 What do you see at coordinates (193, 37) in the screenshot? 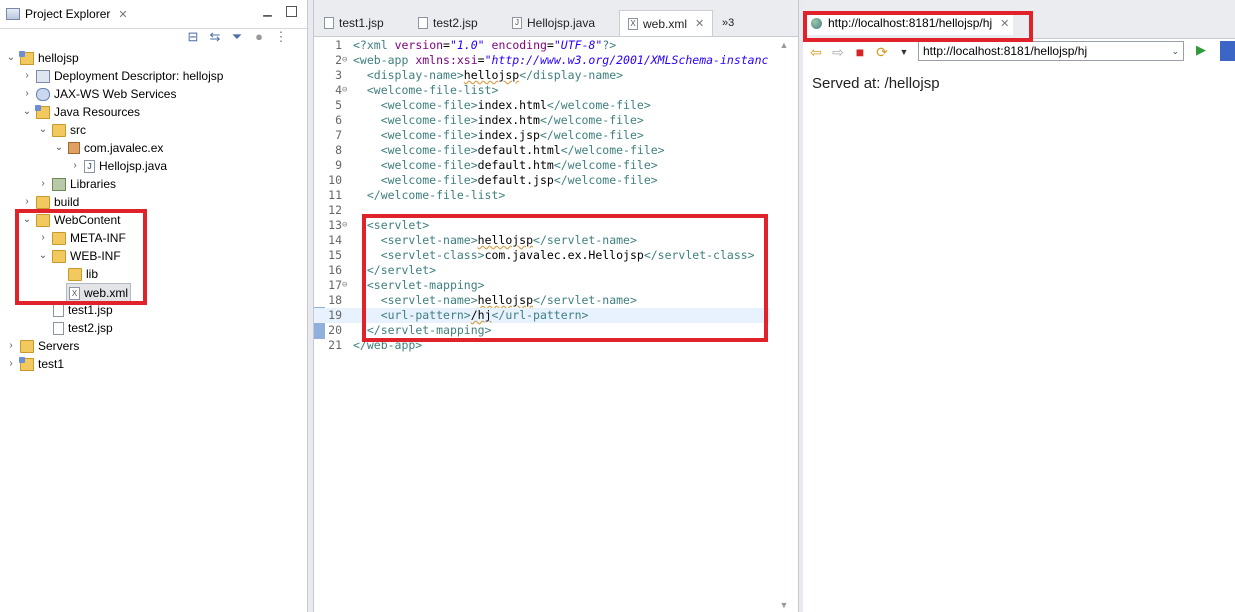
I see `collapse-all-icon: ⊟` at bounding box center [193, 37].